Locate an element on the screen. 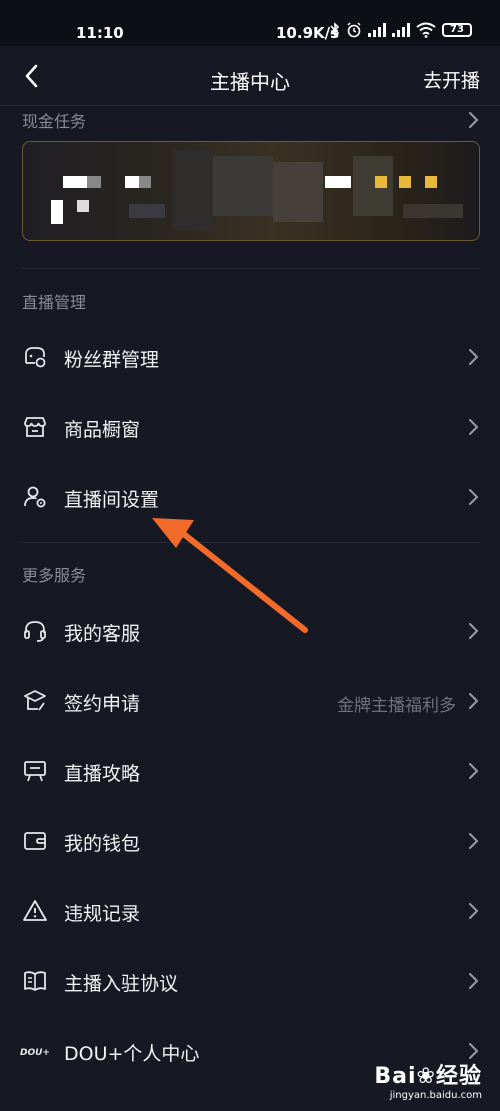 This screenshot has width=500, height=1111. annotation-arrow is located at coordinates (230, 575).